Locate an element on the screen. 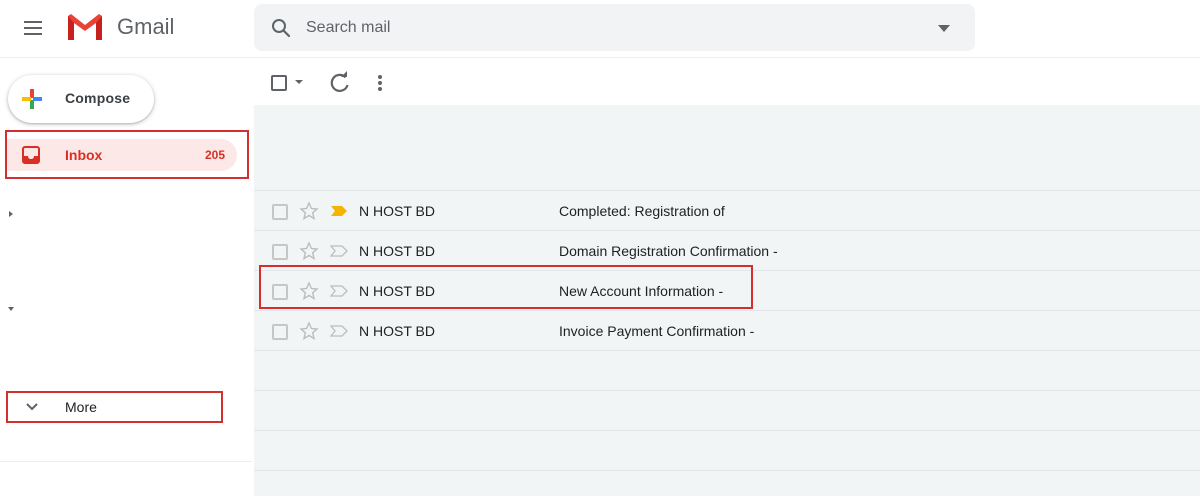  search-bar is located at coordinates (614, 27).